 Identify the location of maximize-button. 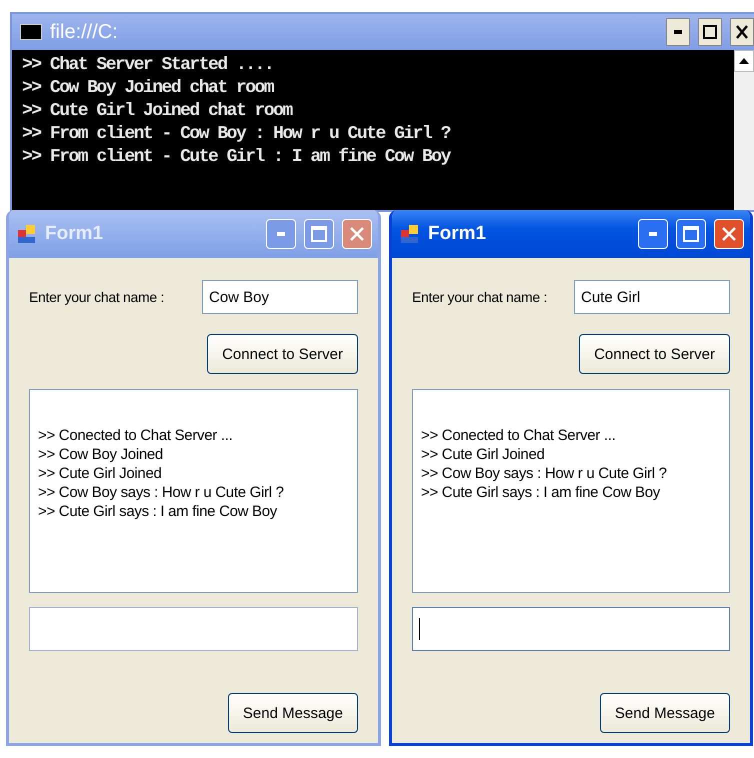
(710, 32).